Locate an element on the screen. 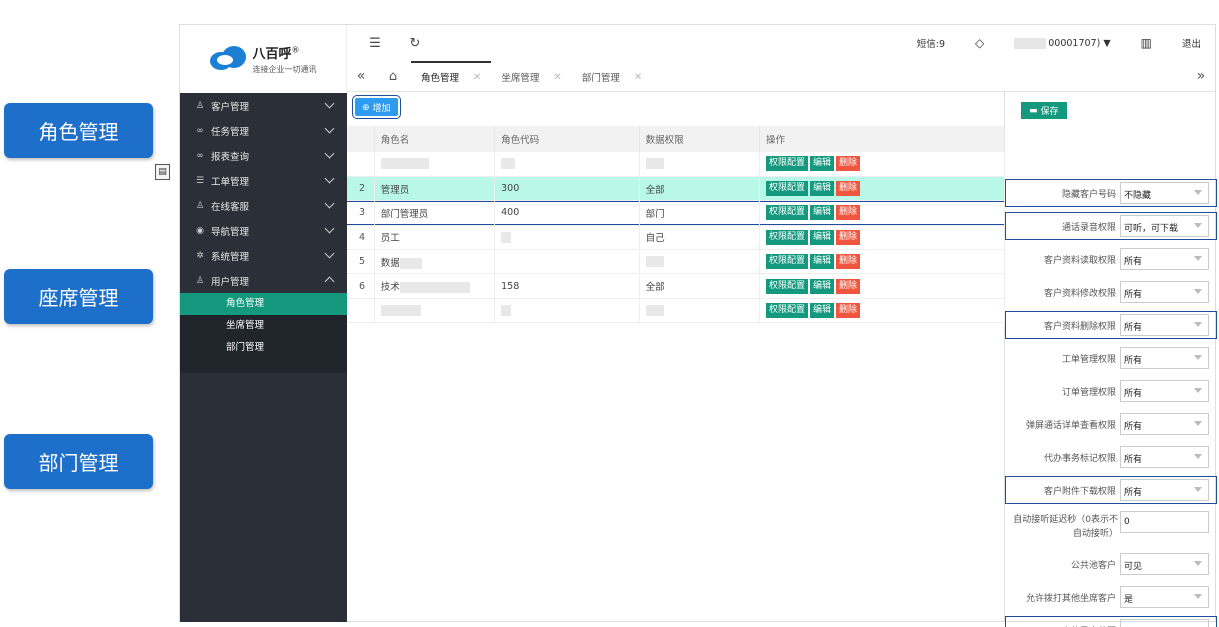 This screenshot has height=627, width=1219. table-row: 6 技术 158 全部 权限配置 编辑 删除 is located at coordinates (676, 286).